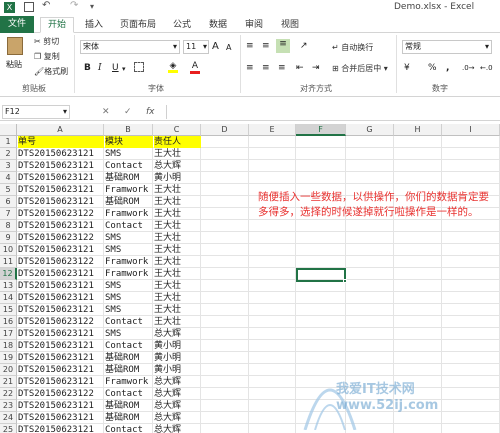 The height and width of the screenshot is (433, 500). Describe the element at coordinates (418, 130) in the screenshot. I see `column-header-h: H` at that location.